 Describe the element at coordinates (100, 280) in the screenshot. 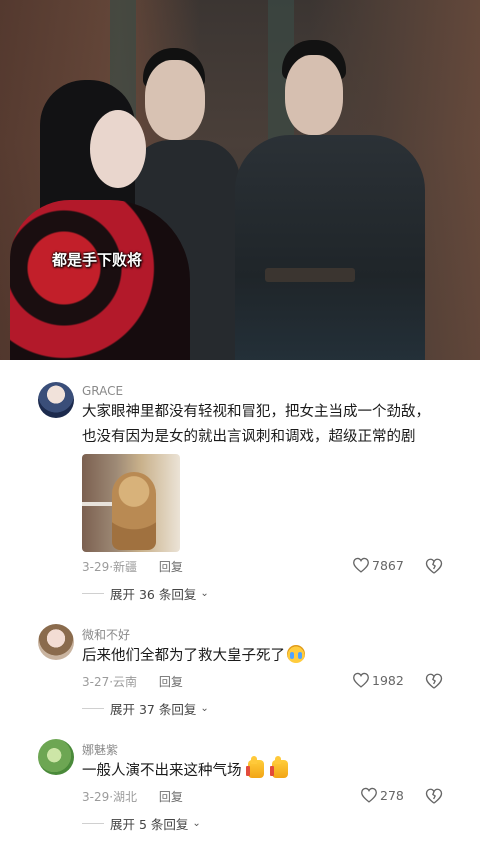

I see `woman-red-robe` at that location.